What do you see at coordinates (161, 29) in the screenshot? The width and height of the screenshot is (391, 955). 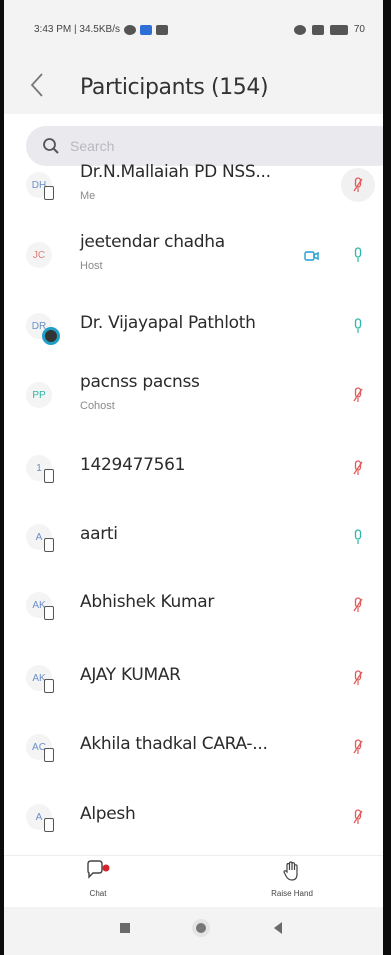 I see `message-icon` at bounding box center [161, 29].